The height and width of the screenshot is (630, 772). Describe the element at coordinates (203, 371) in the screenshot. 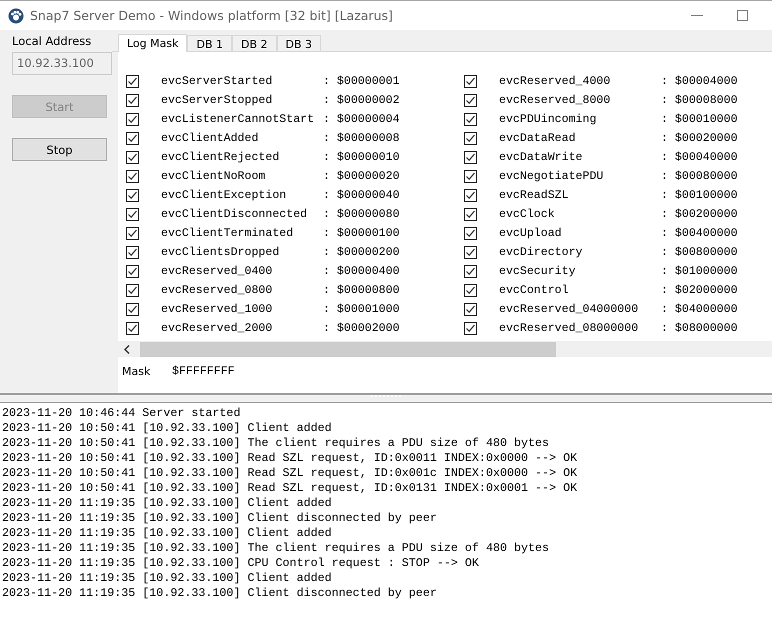

I see `mask-value: $FFFFFFFF` at that location.